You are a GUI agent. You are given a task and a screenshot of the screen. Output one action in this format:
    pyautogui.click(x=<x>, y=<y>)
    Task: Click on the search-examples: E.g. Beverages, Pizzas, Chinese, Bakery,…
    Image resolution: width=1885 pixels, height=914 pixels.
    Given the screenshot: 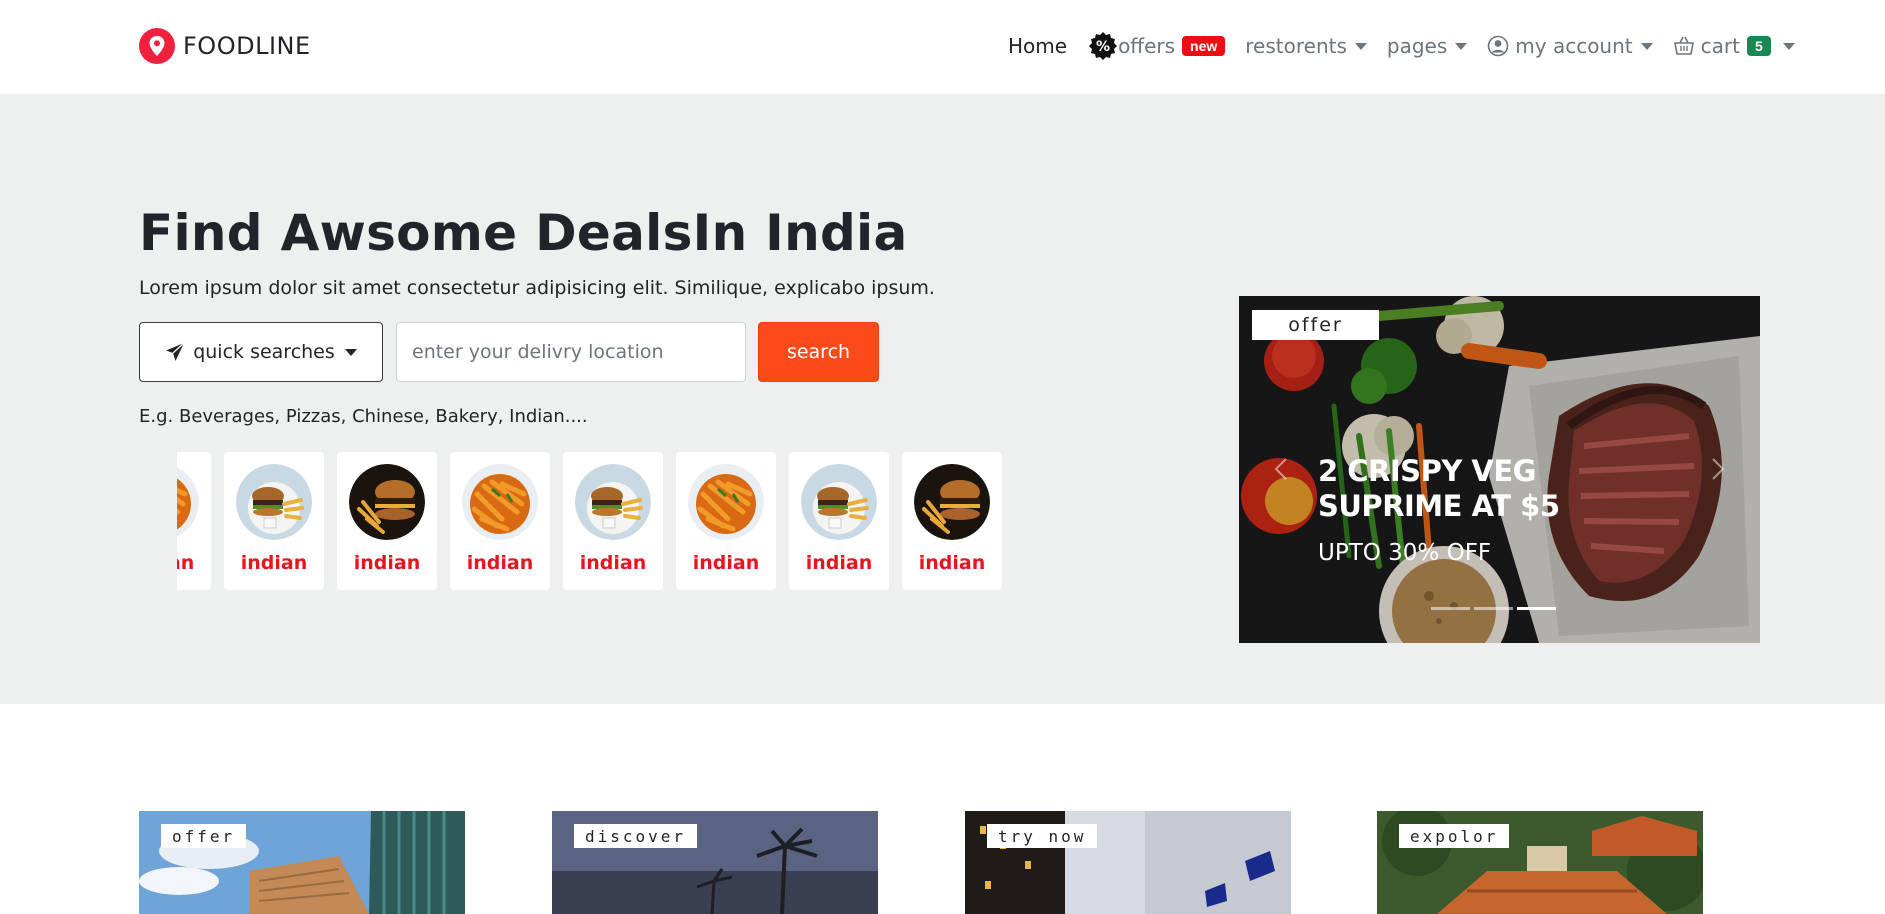 What is the action you would take?
    pyautogui.click(x=363, y=416)
    